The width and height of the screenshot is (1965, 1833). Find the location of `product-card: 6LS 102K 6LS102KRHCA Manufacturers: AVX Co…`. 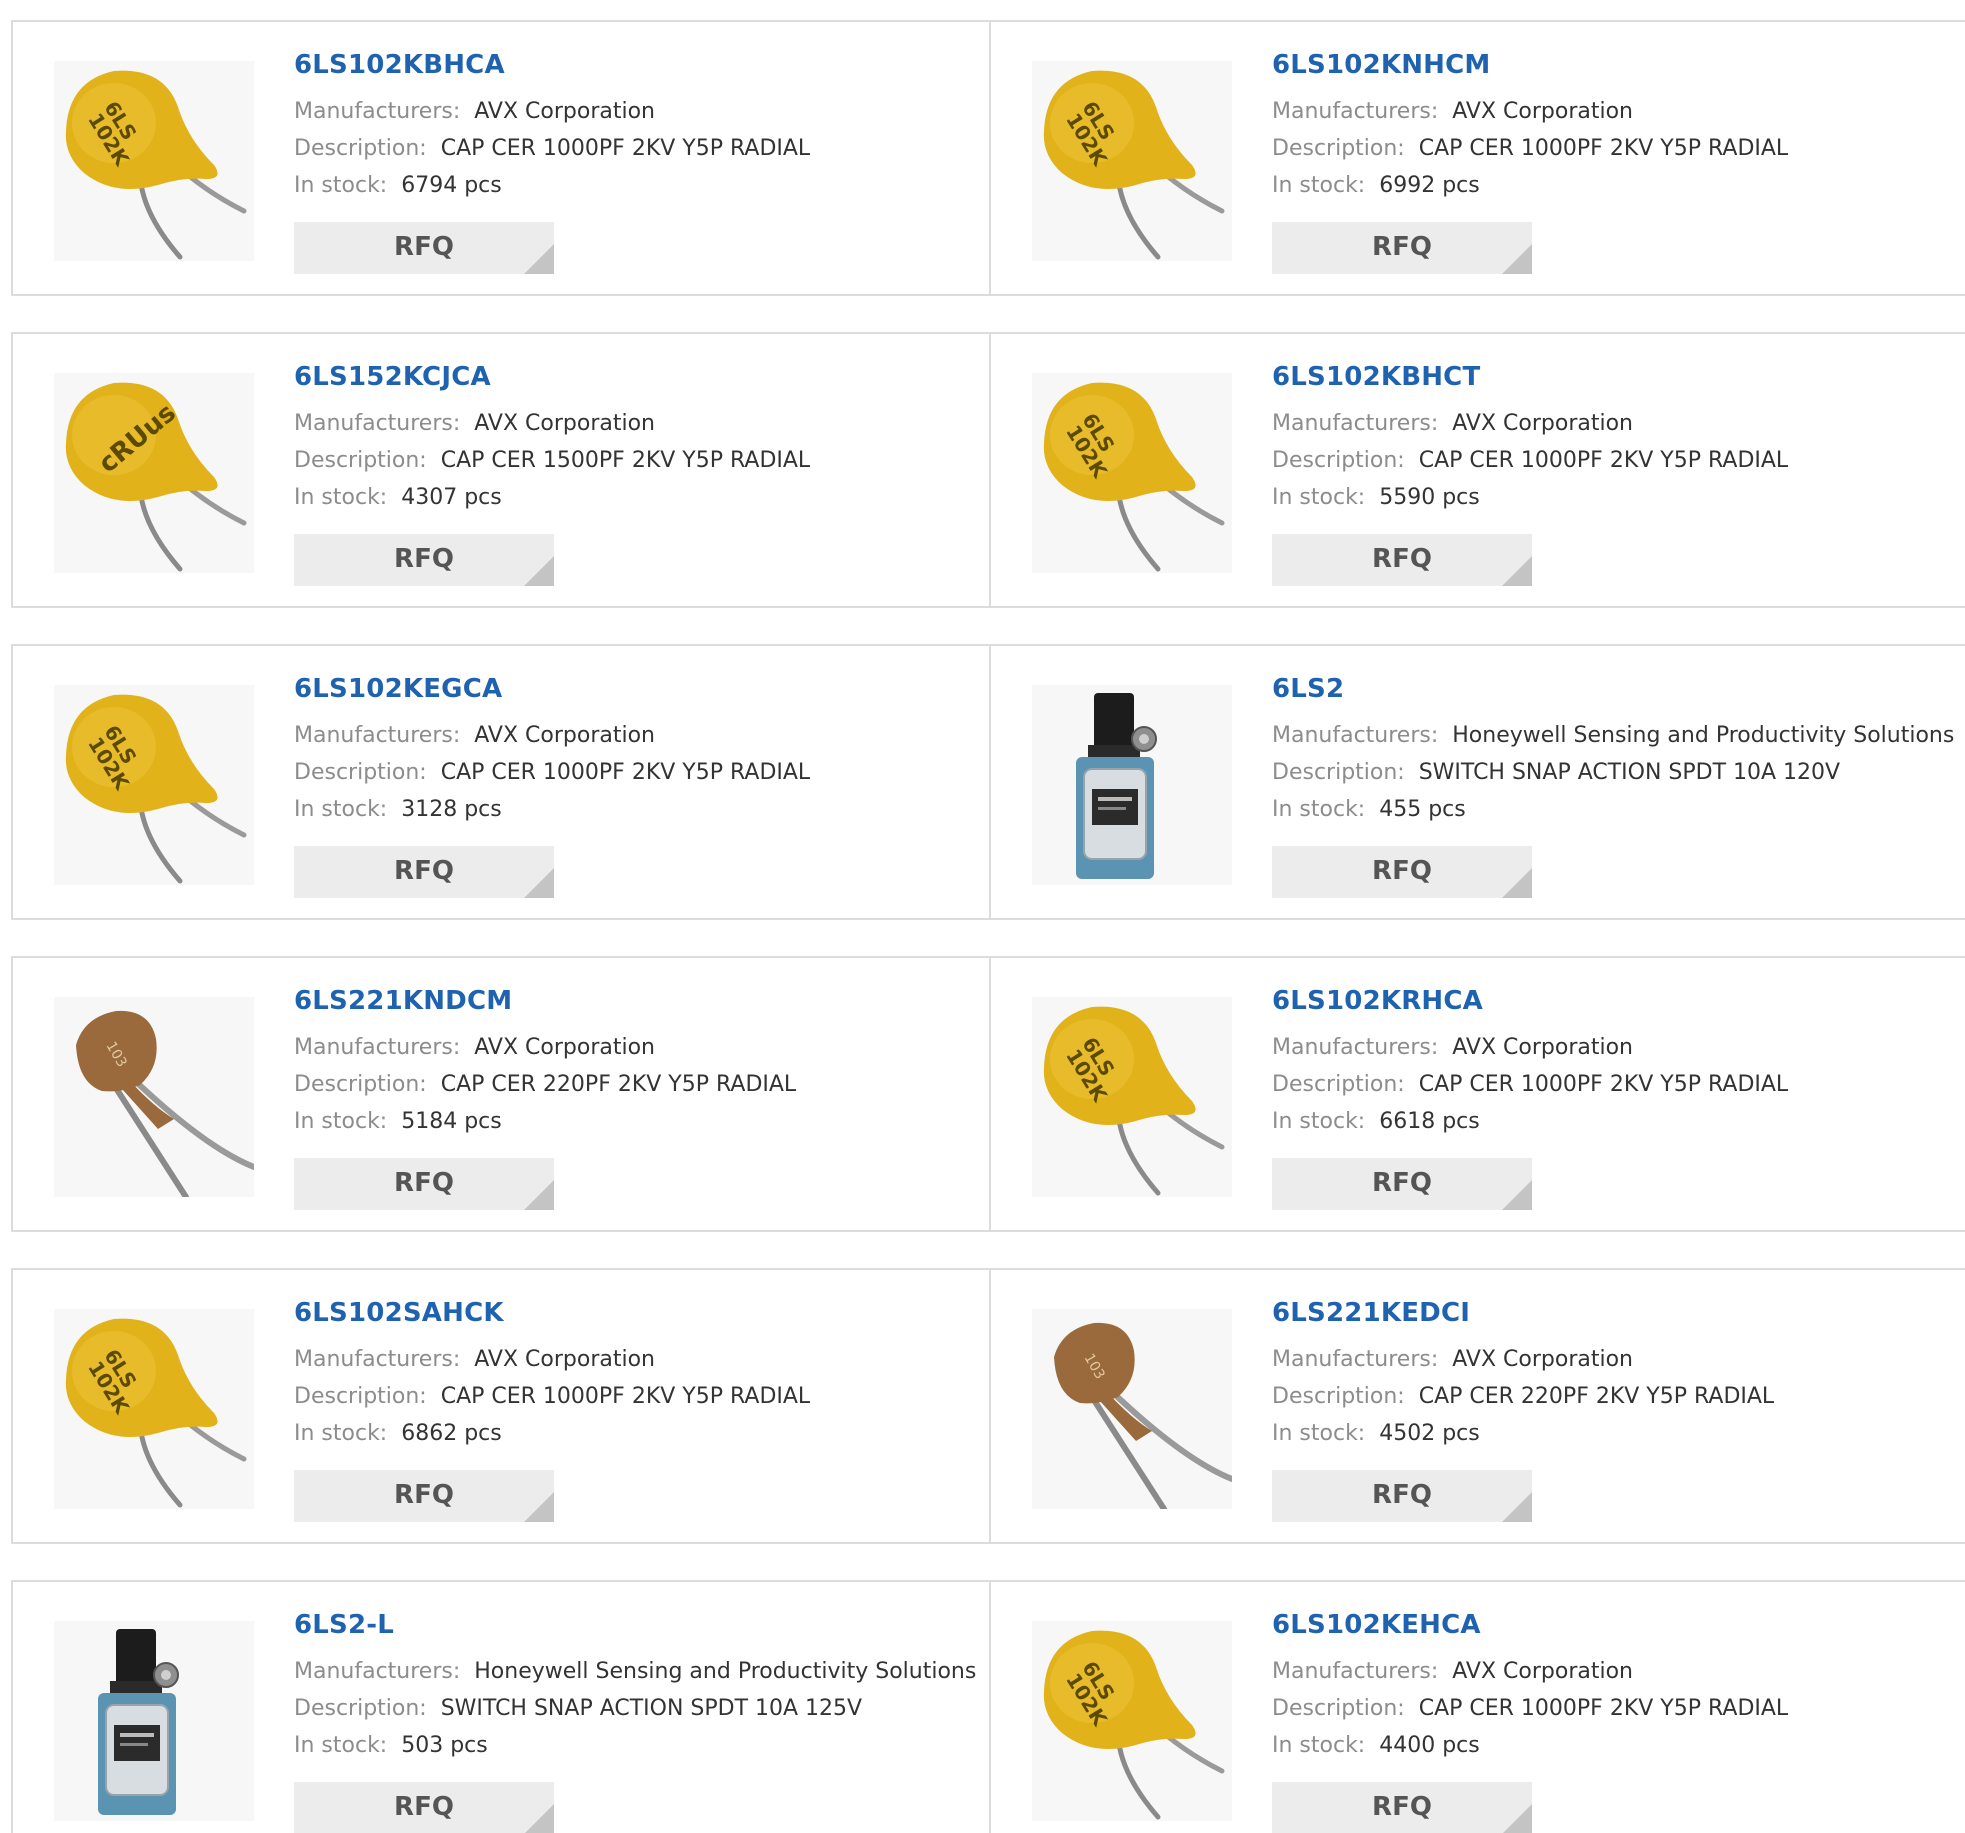

product-card: 6LS 102K 6LS102KRHCA Manufacturers: AVX Co… is located at coordinates (1477, 1094).